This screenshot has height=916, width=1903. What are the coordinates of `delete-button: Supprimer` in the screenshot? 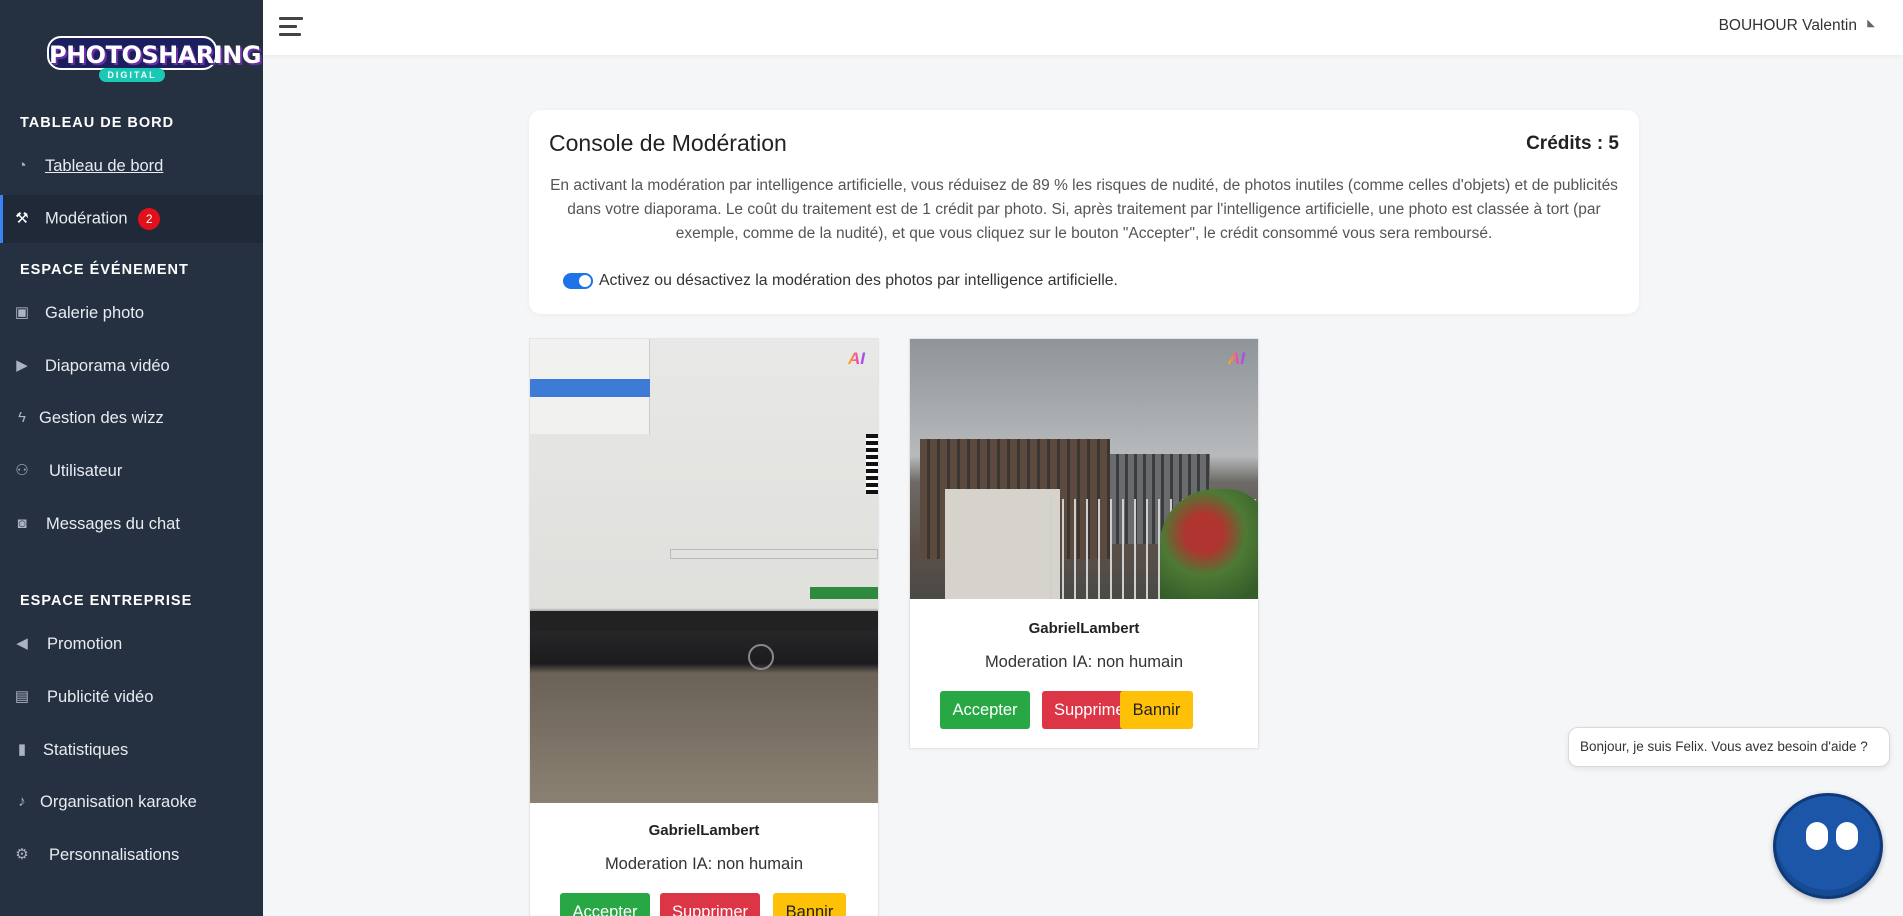 It's located at (710, 904).